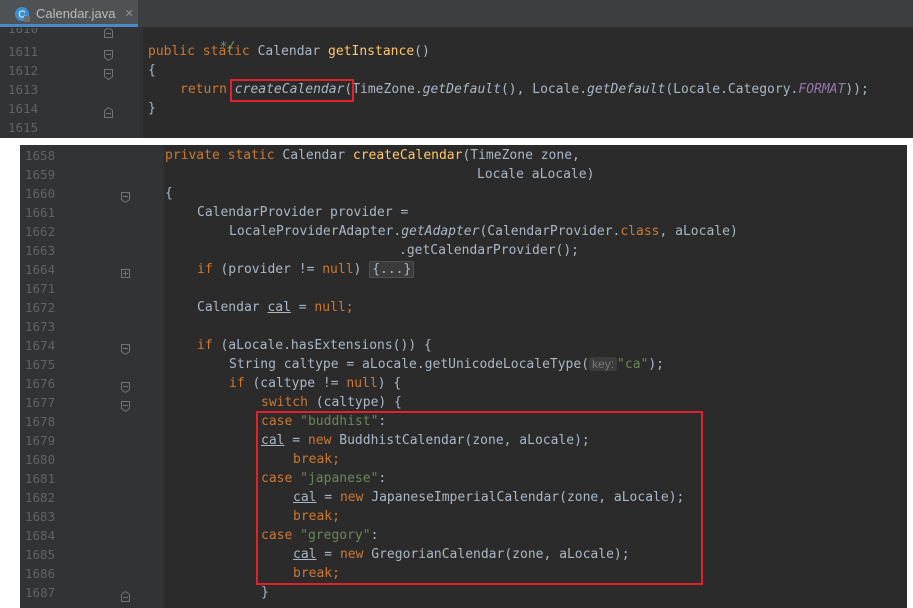 Image resolution: width=913 pixels, height=608 pixels. What do you see at coordinates (40, 459) in the screenshot?
I see `line-number: 1680` at bounding box center [40, 459].